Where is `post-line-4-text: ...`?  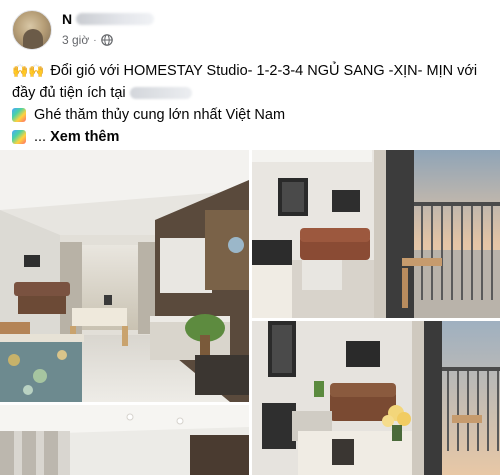
post-line-4-text: ... is located at coordinates (40, 137).